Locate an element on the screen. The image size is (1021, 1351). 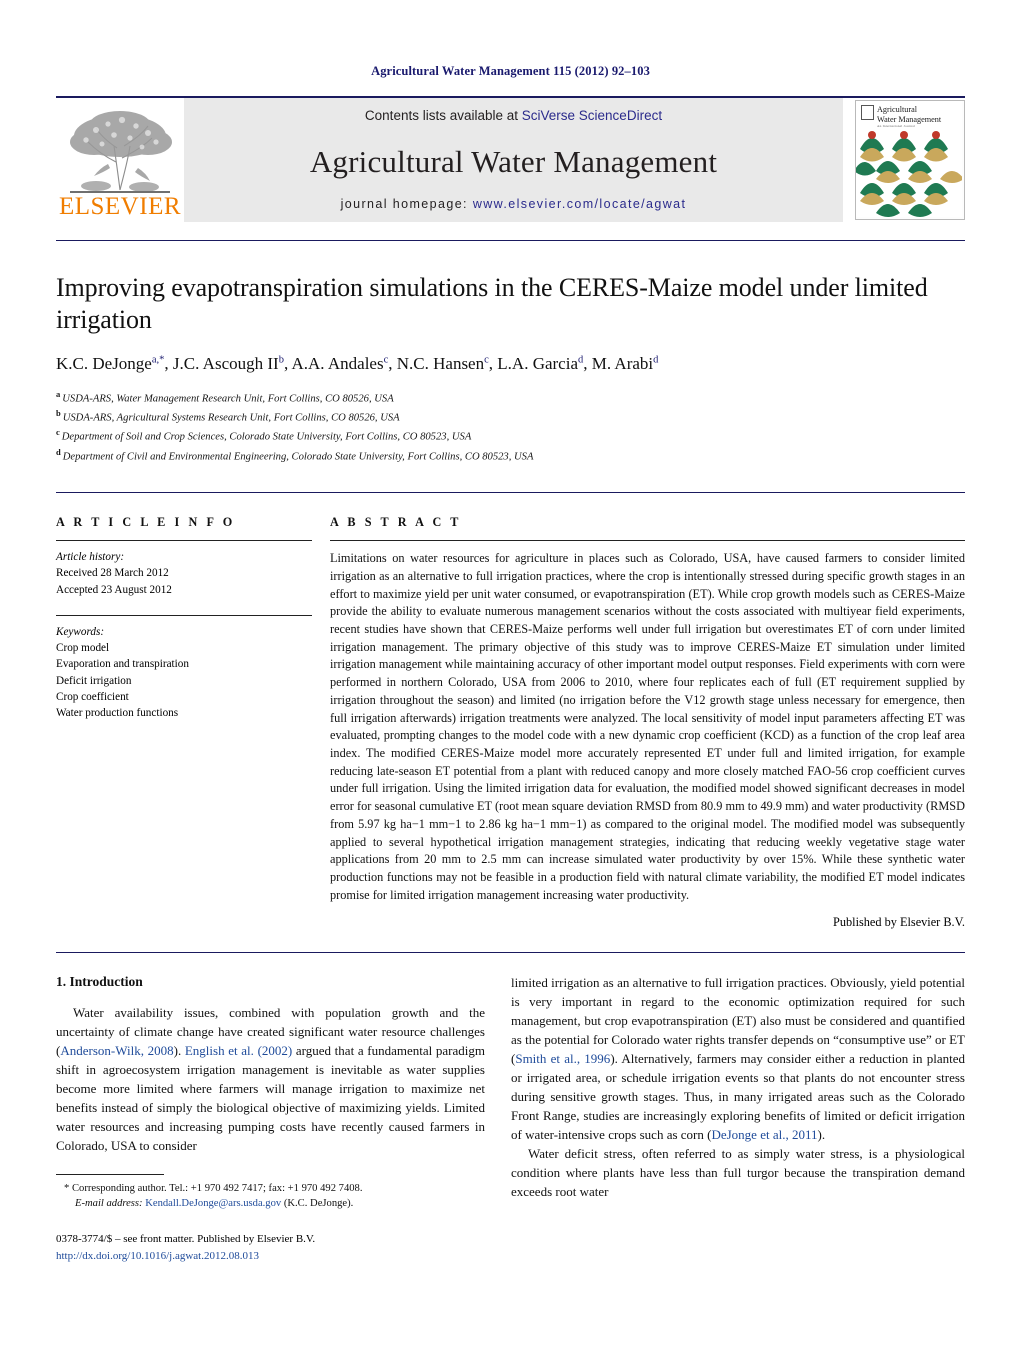
journal-title: Agricultural Water Management is located at coordinates (513, 161).